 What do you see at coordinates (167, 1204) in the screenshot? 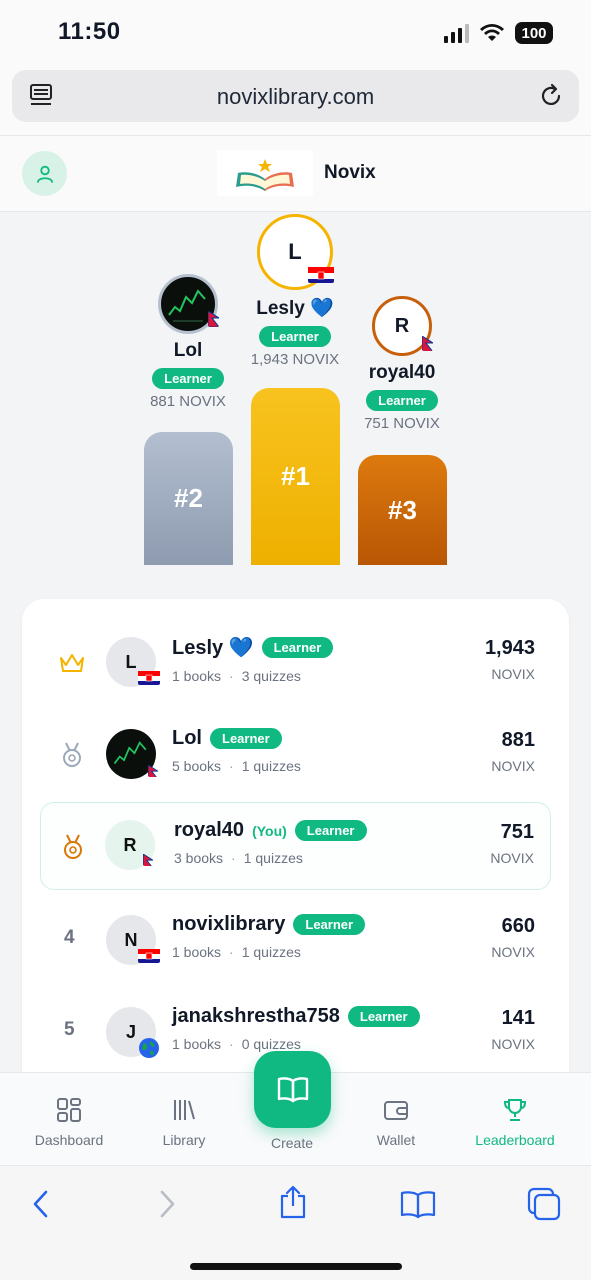
I see `forward-icon` at bounding box center [167, 1204].